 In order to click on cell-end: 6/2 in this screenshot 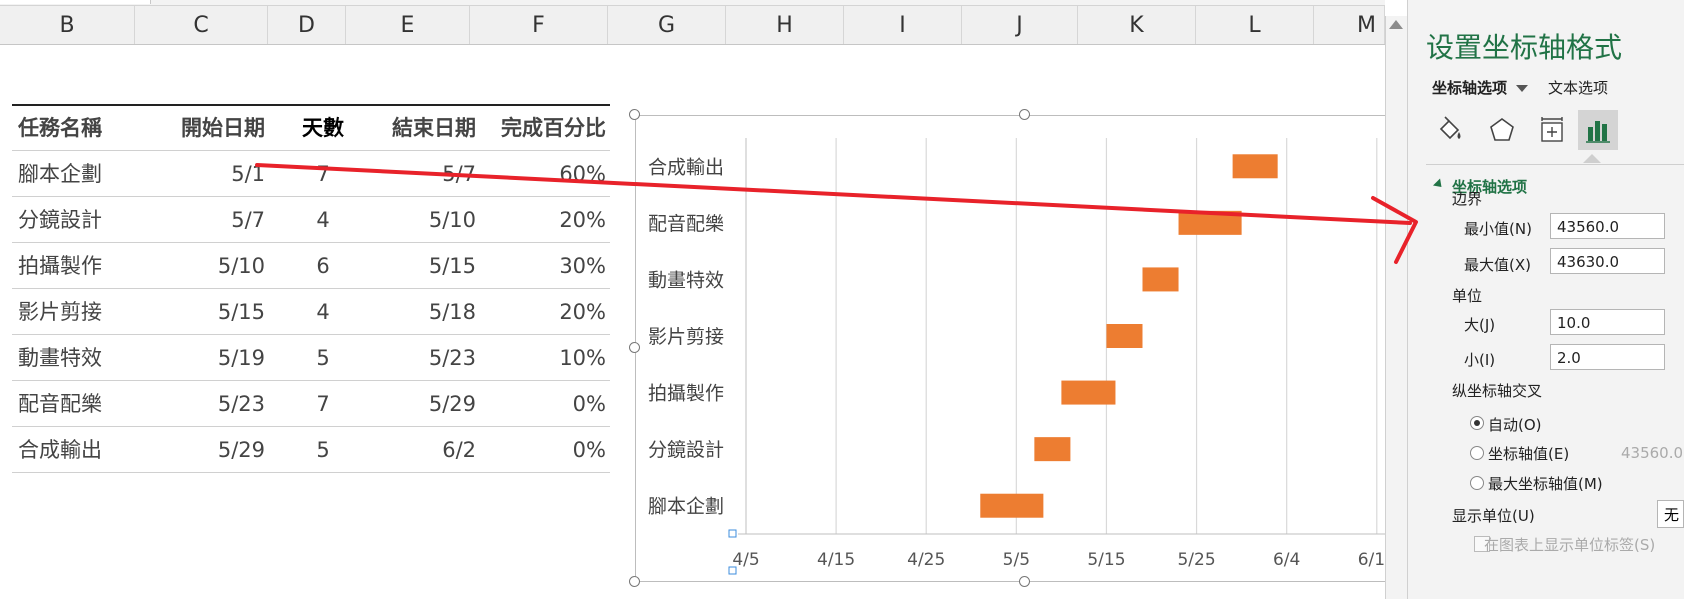, I will do `click(414, 450)`.